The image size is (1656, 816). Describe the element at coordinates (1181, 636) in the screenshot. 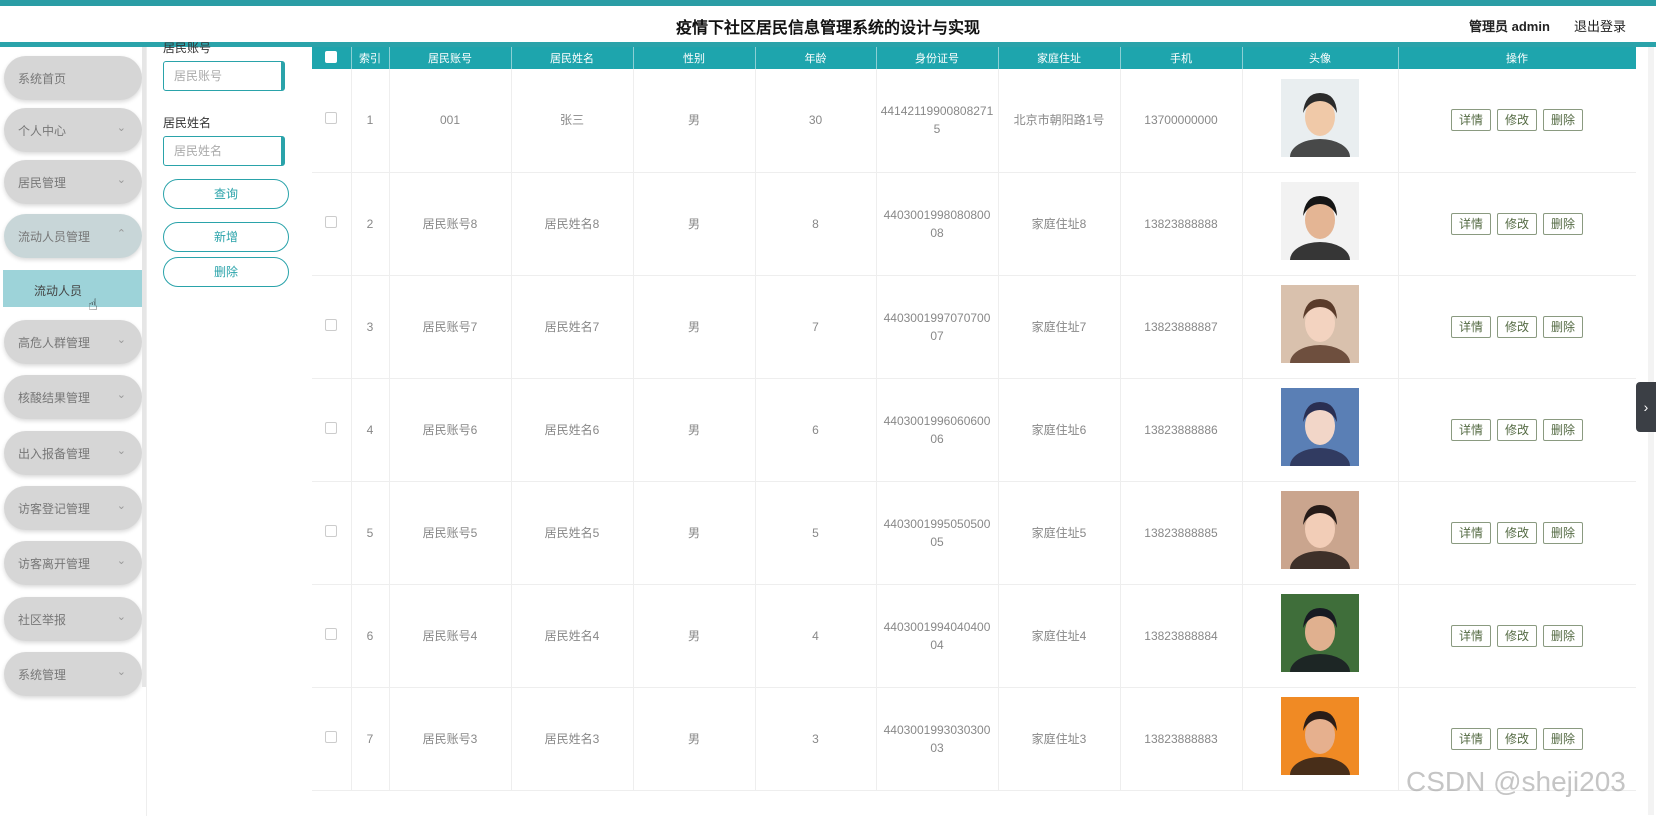

I see `cell-phone: 13823888884` at that location.